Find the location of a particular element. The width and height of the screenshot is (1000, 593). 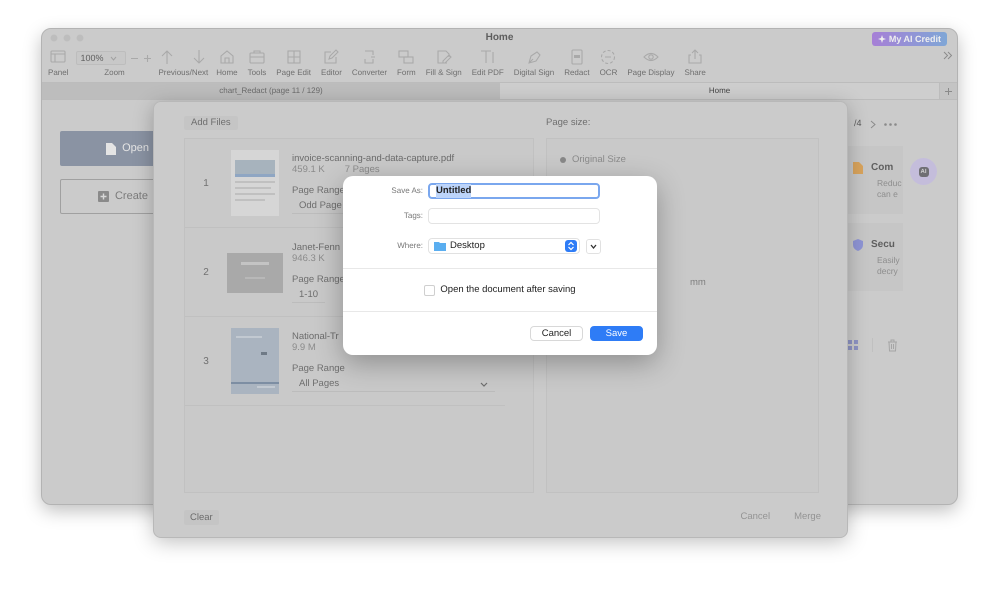

toolbar-button: Panel is located at coordinates (58, 63).